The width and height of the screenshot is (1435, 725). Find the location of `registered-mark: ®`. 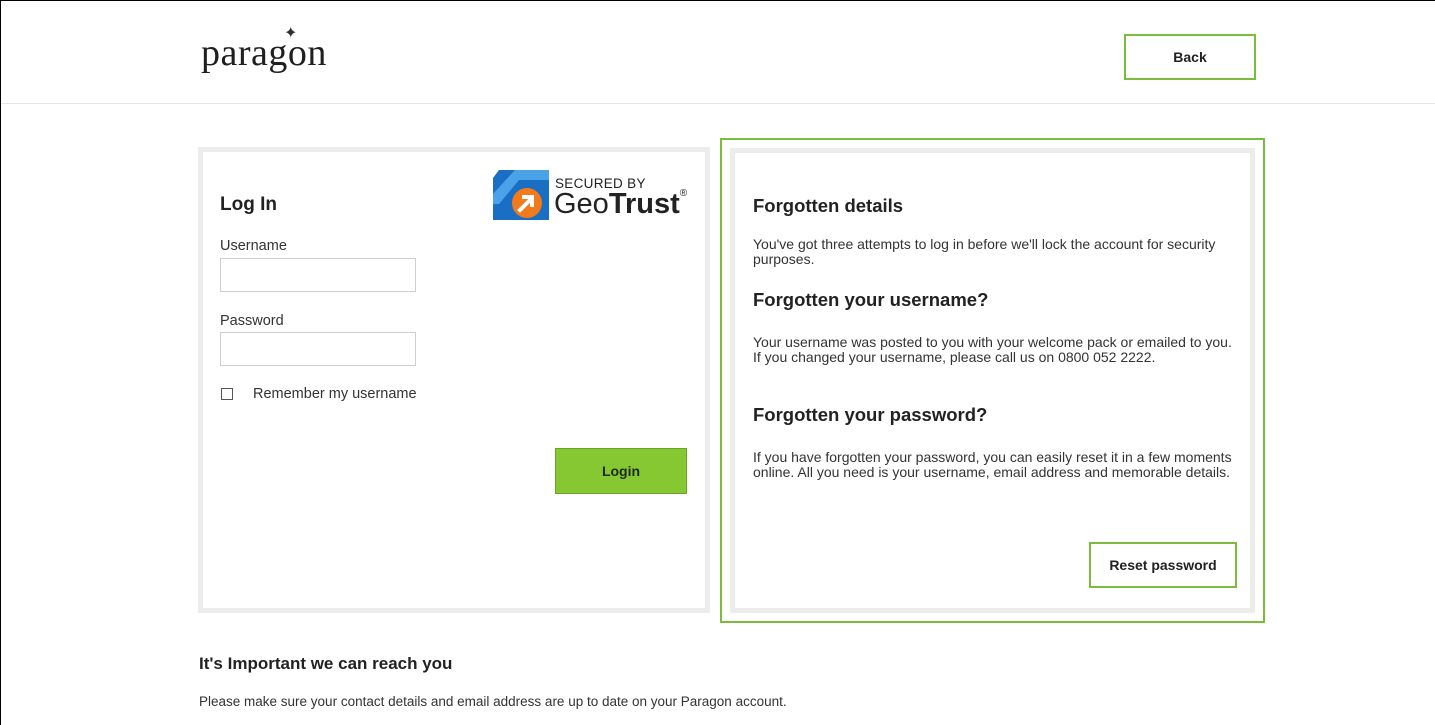

registered-mark: ® is located at coordinates (683, 193).